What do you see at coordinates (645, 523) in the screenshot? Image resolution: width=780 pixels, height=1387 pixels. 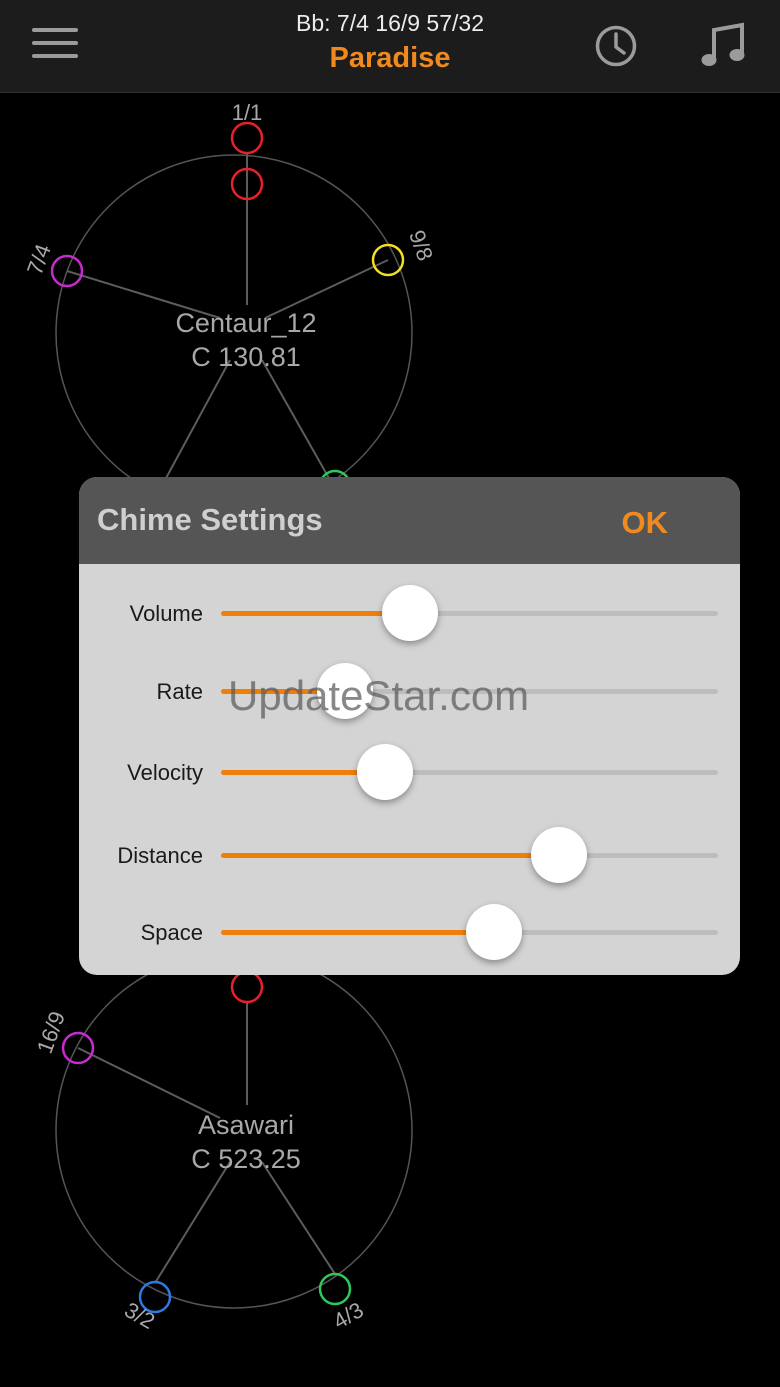 I see `ok-button: OK` at bounding box center [645, 523].